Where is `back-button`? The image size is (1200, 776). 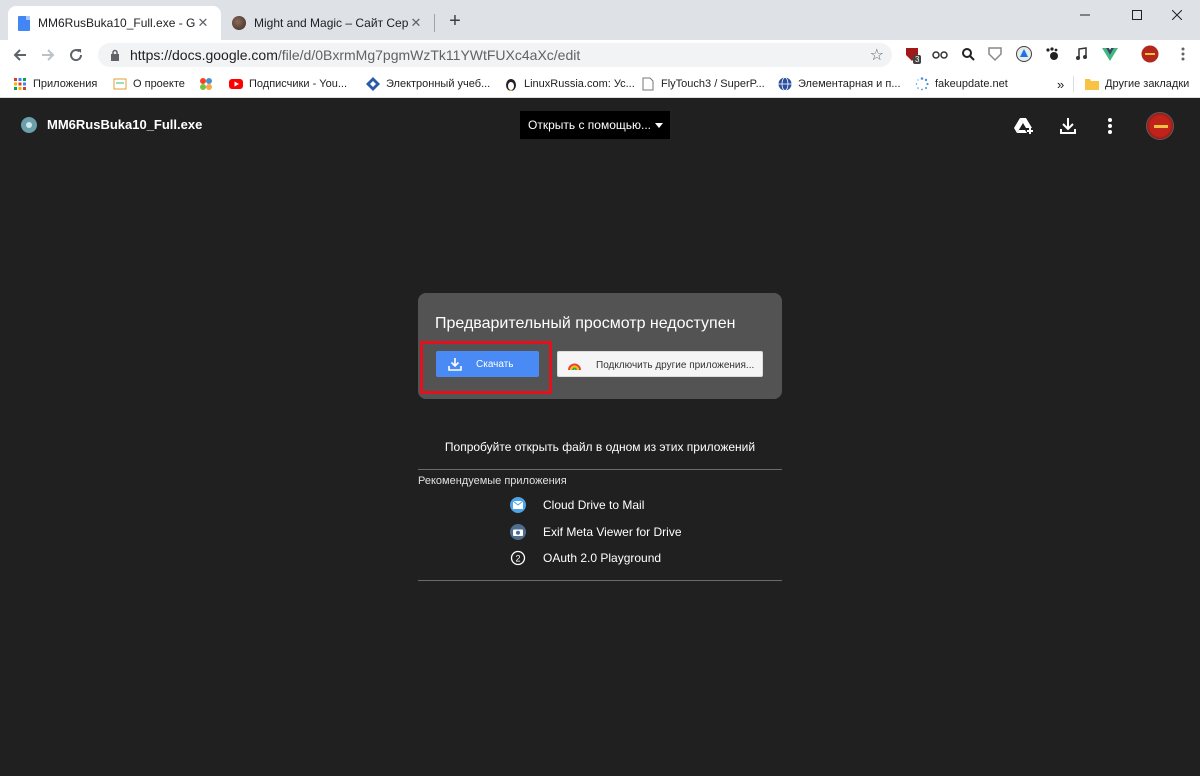
back-button is located at coordinates (20, 55).